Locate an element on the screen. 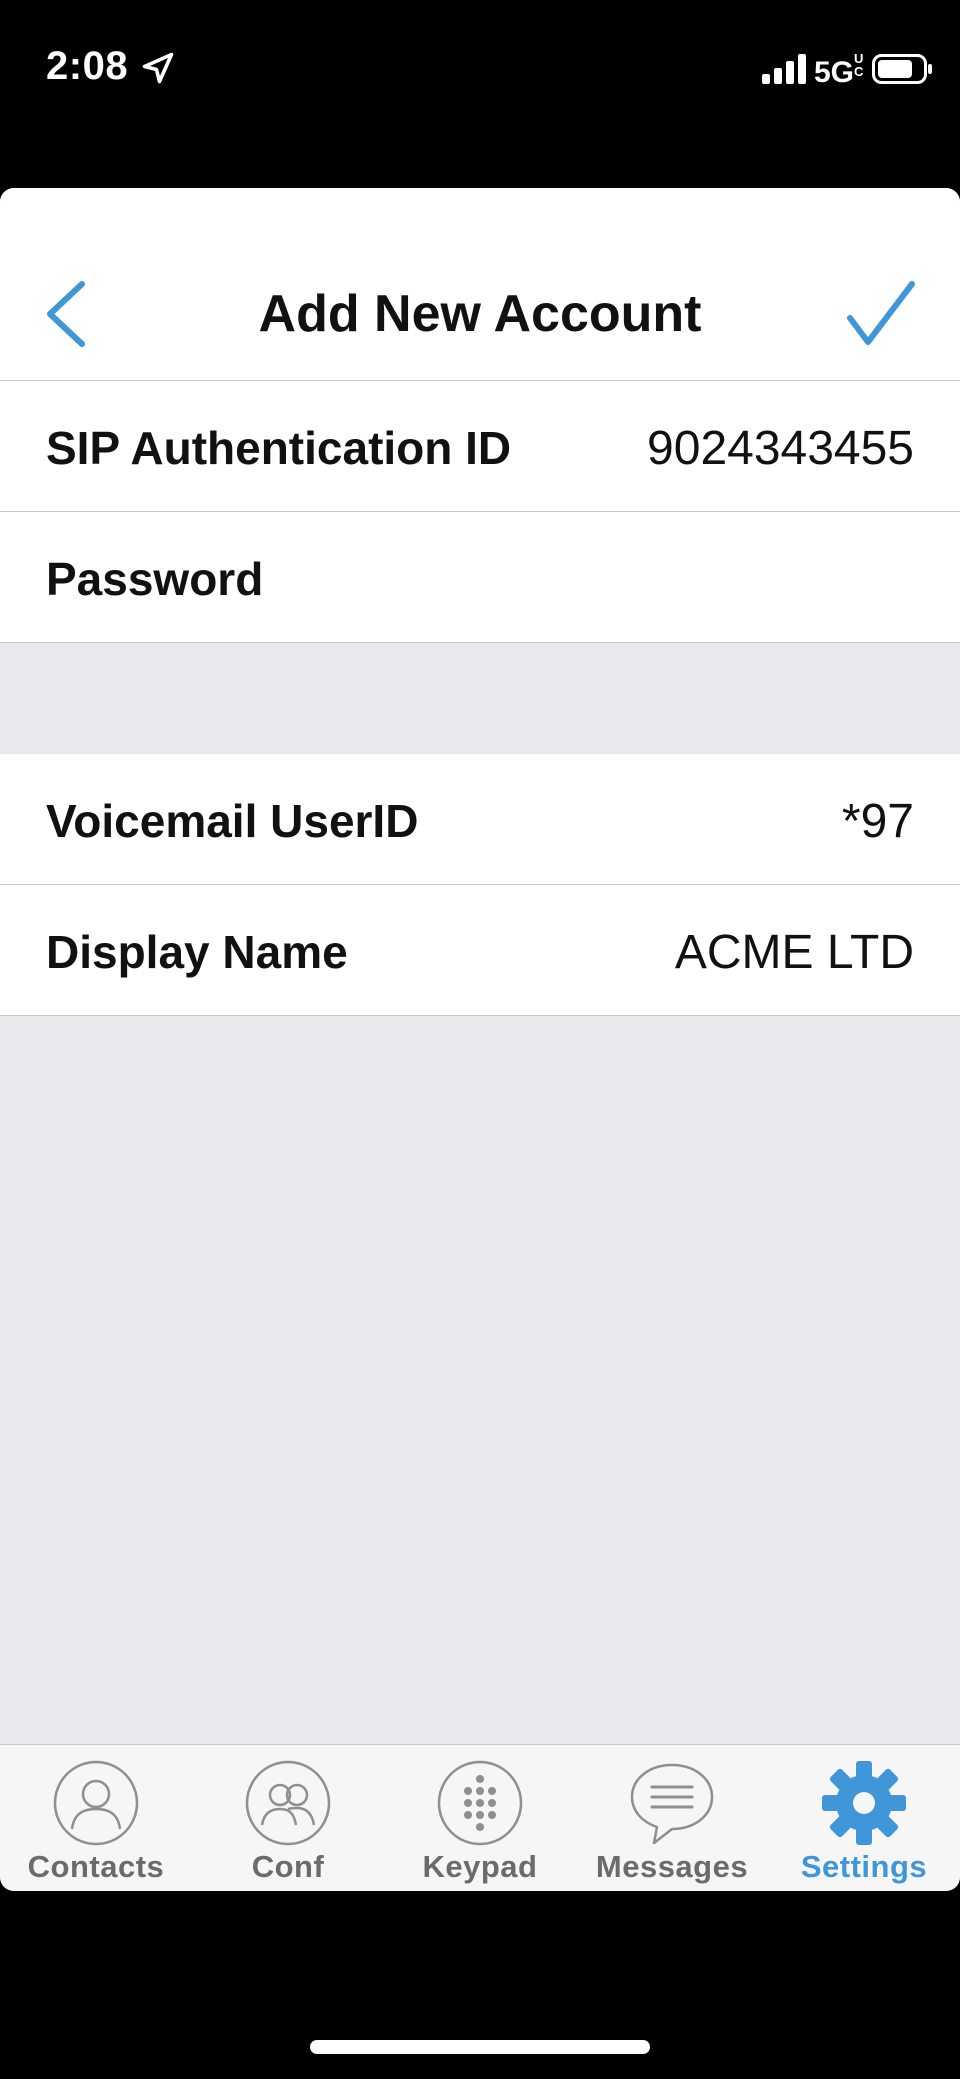  display-name-value: ACME LTD is located at coordinates (794, 952).